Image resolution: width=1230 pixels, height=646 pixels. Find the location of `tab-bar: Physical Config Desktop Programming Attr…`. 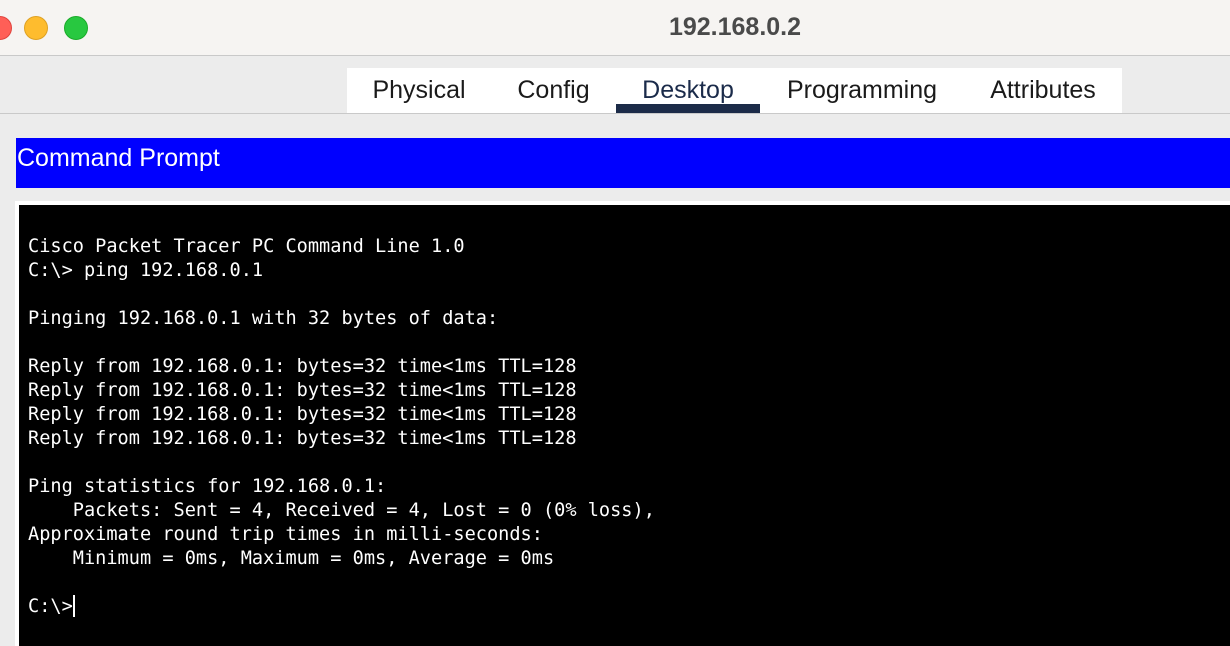

tab-bar: Physical Config Desktop Programming Attr… is located at coordinates (734, 90).